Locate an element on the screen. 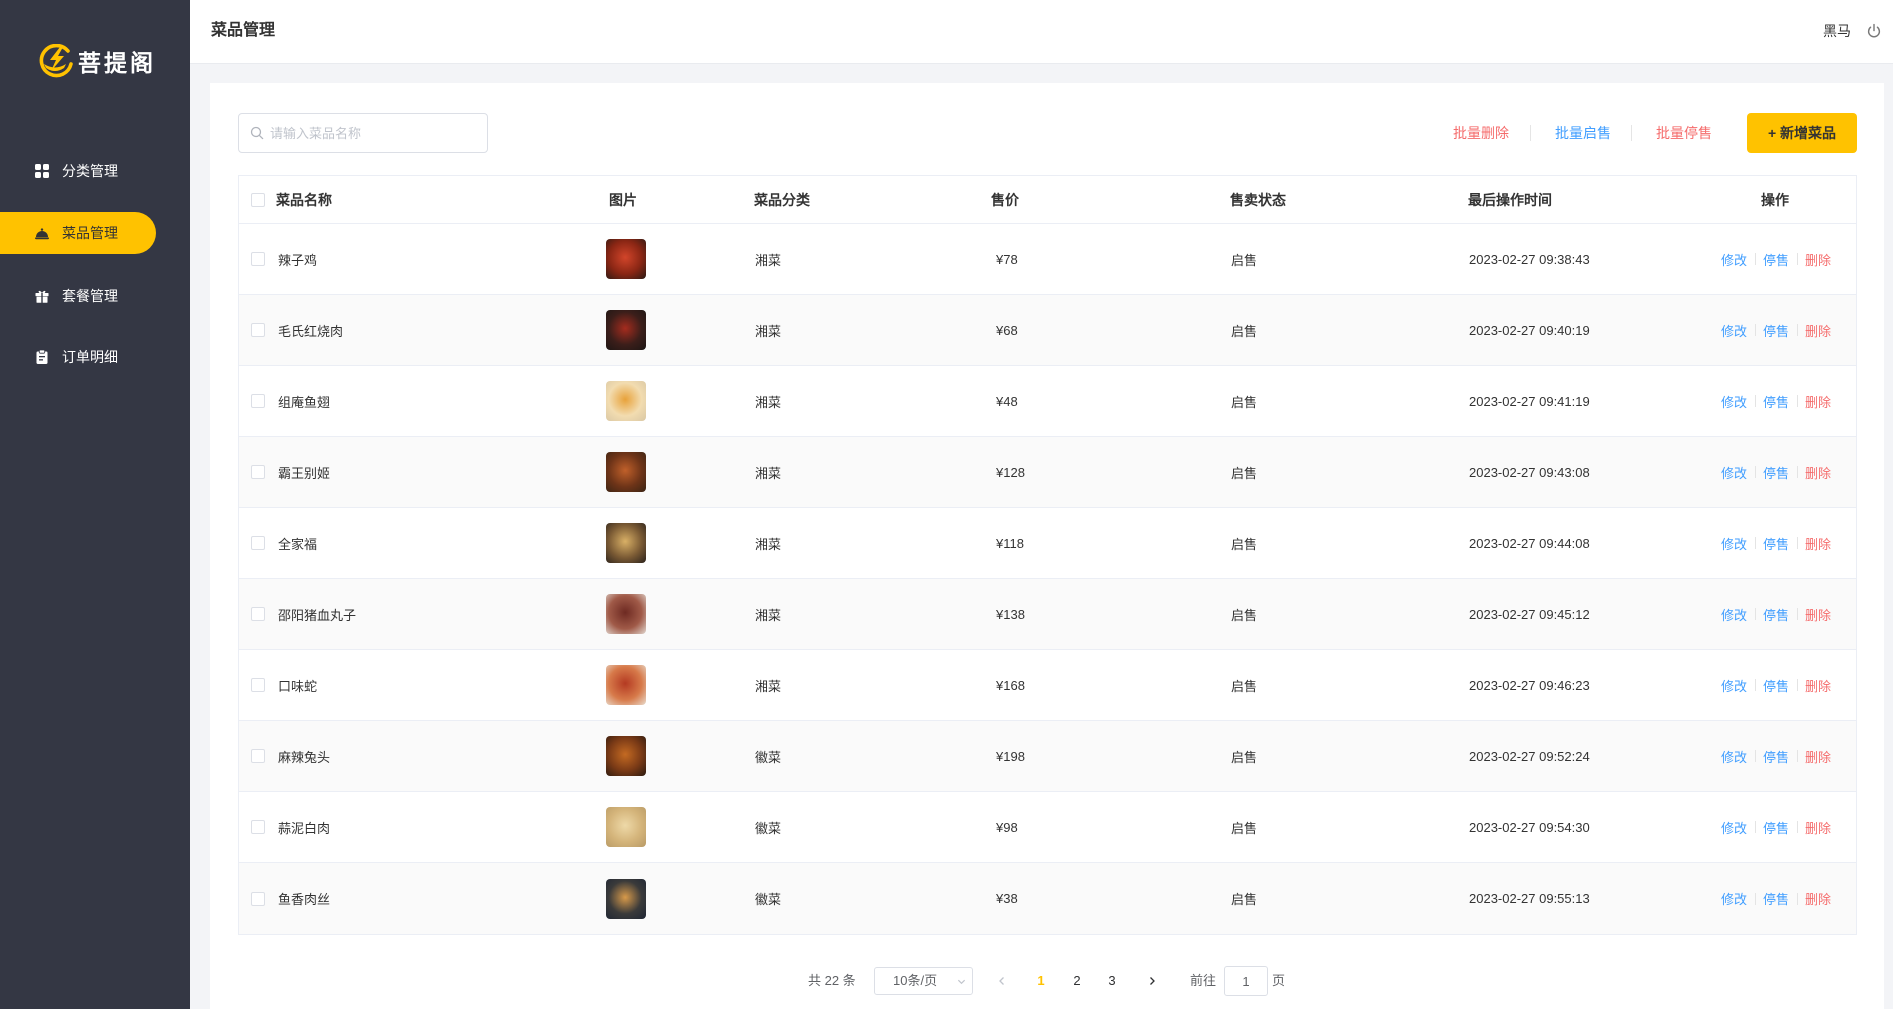 The image size is (1893, 1009). sidebar-item-label: 菜品管理 is located at coordinates (90, 233).